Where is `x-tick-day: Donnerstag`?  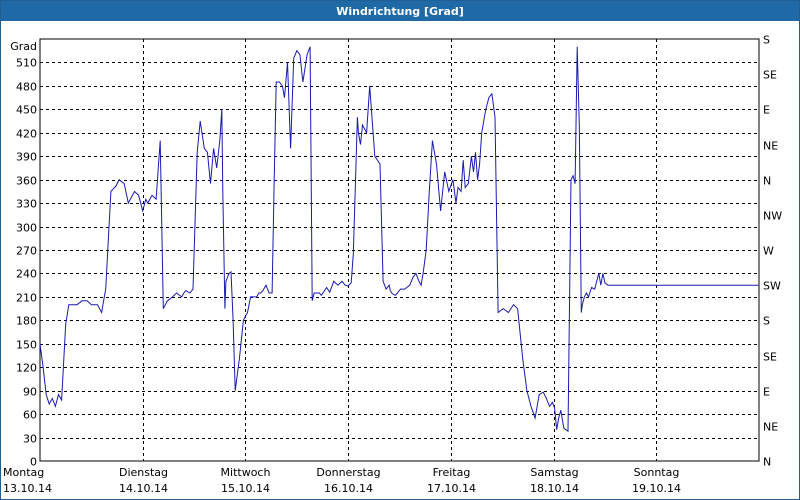 x-tick-day: Donnerstag is located at coordinates (348, 472).